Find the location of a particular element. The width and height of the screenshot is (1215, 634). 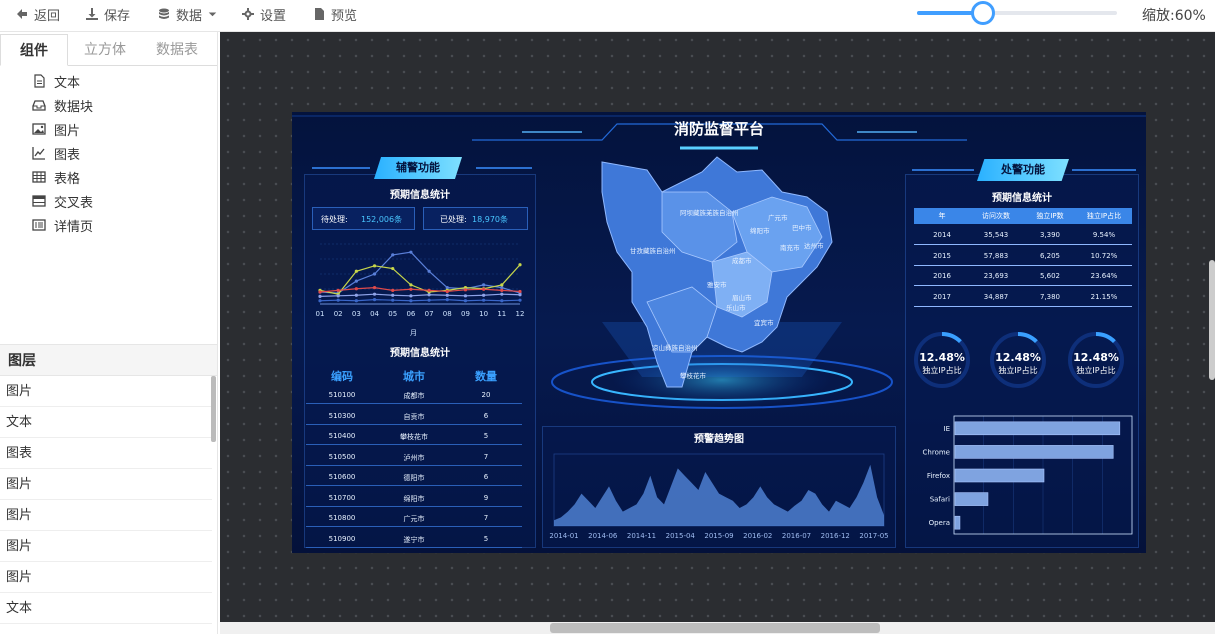

data-dropdown: 数据 is located at coordinates (187, 14).